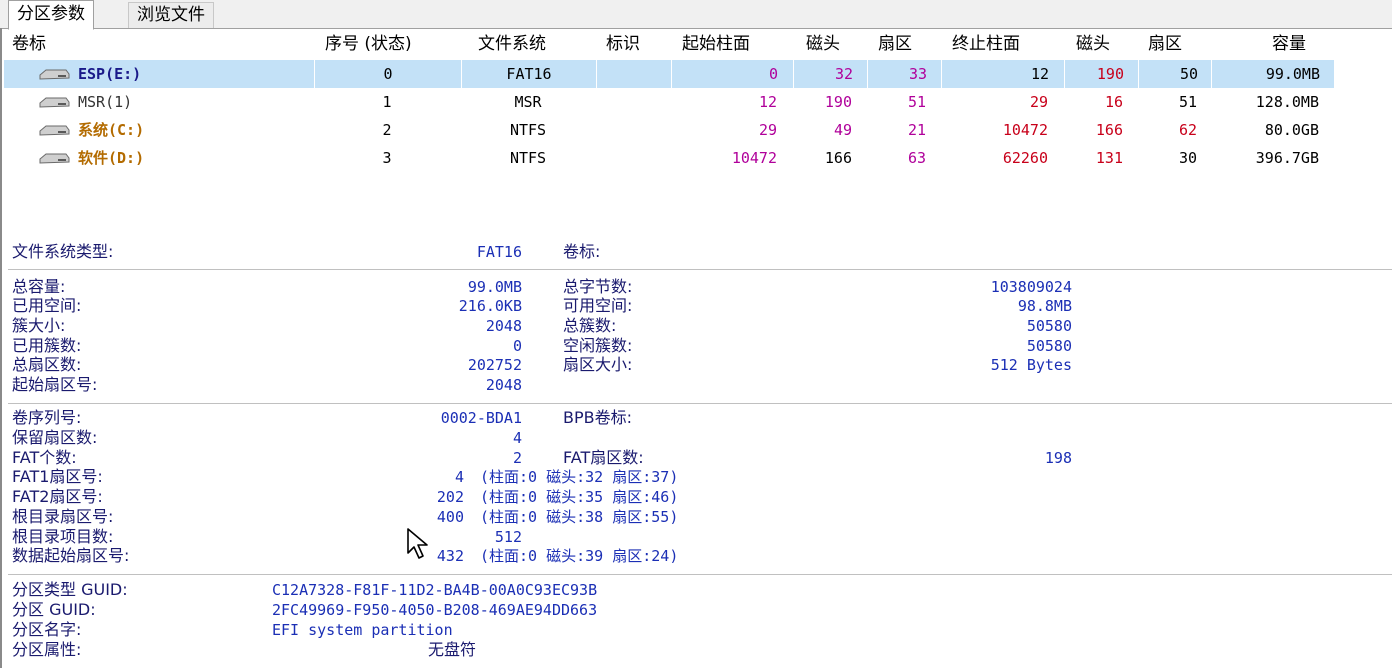  I want to click on sector-size-value: 512 Bytes, so click(1031, 365).